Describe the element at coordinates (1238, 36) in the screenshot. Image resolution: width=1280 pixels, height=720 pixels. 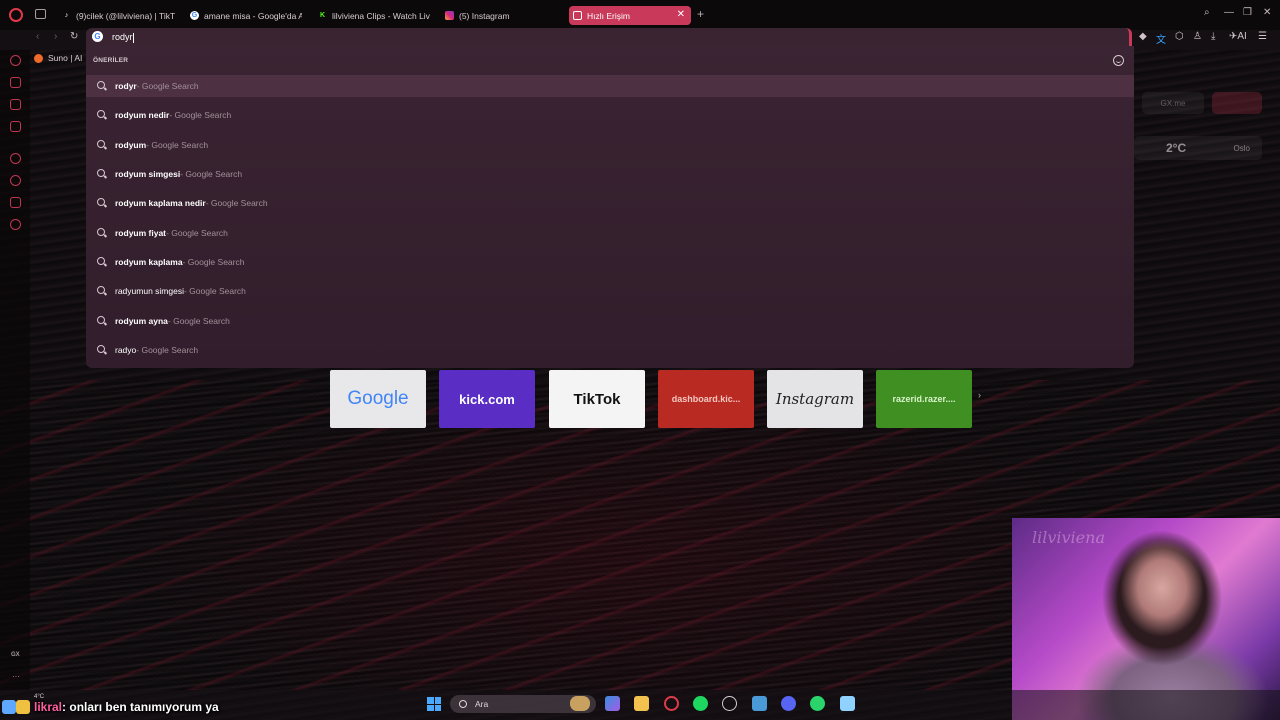
I see `aria-ai-icon: ✈AI` at that location.